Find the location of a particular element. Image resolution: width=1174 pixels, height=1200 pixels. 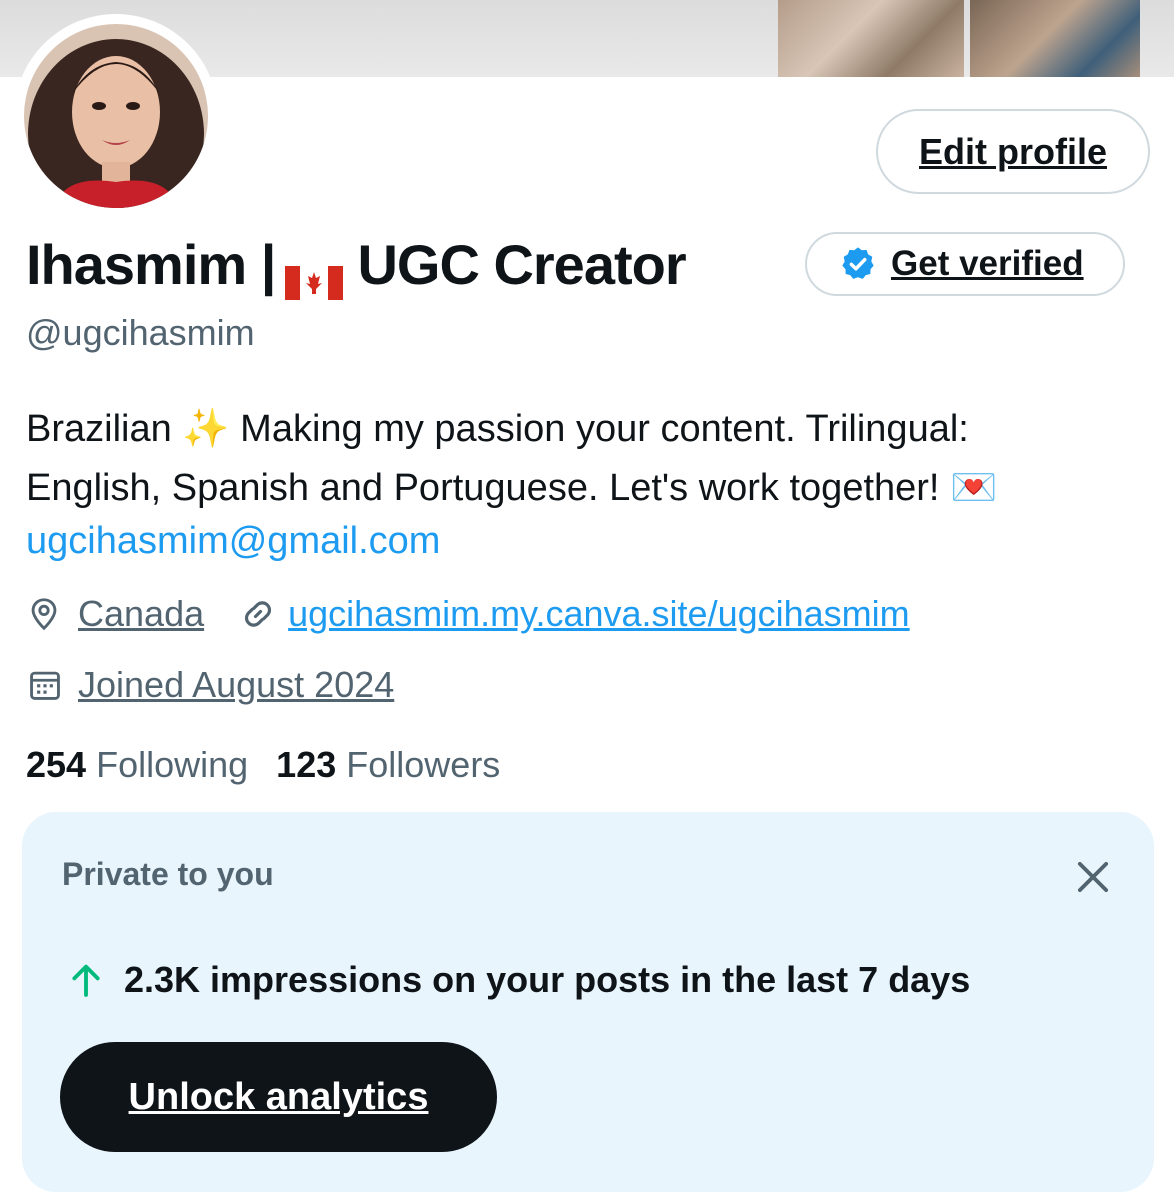

user-handle: @ugcihasmim is located at coordinates (140, 332).